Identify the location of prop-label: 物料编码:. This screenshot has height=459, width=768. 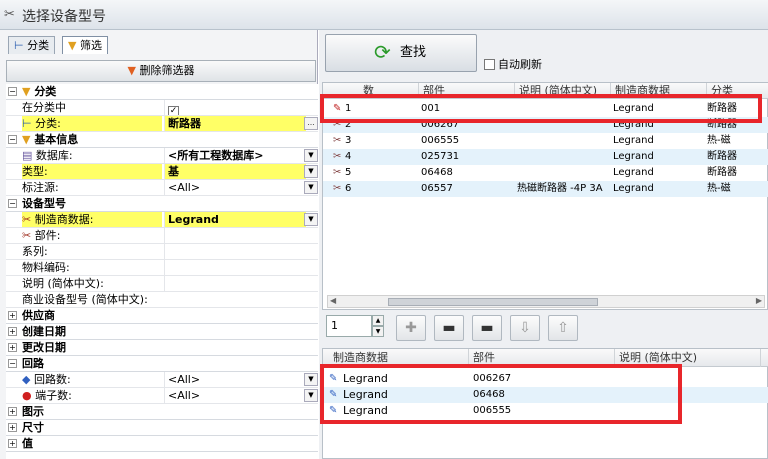
(46, 267).